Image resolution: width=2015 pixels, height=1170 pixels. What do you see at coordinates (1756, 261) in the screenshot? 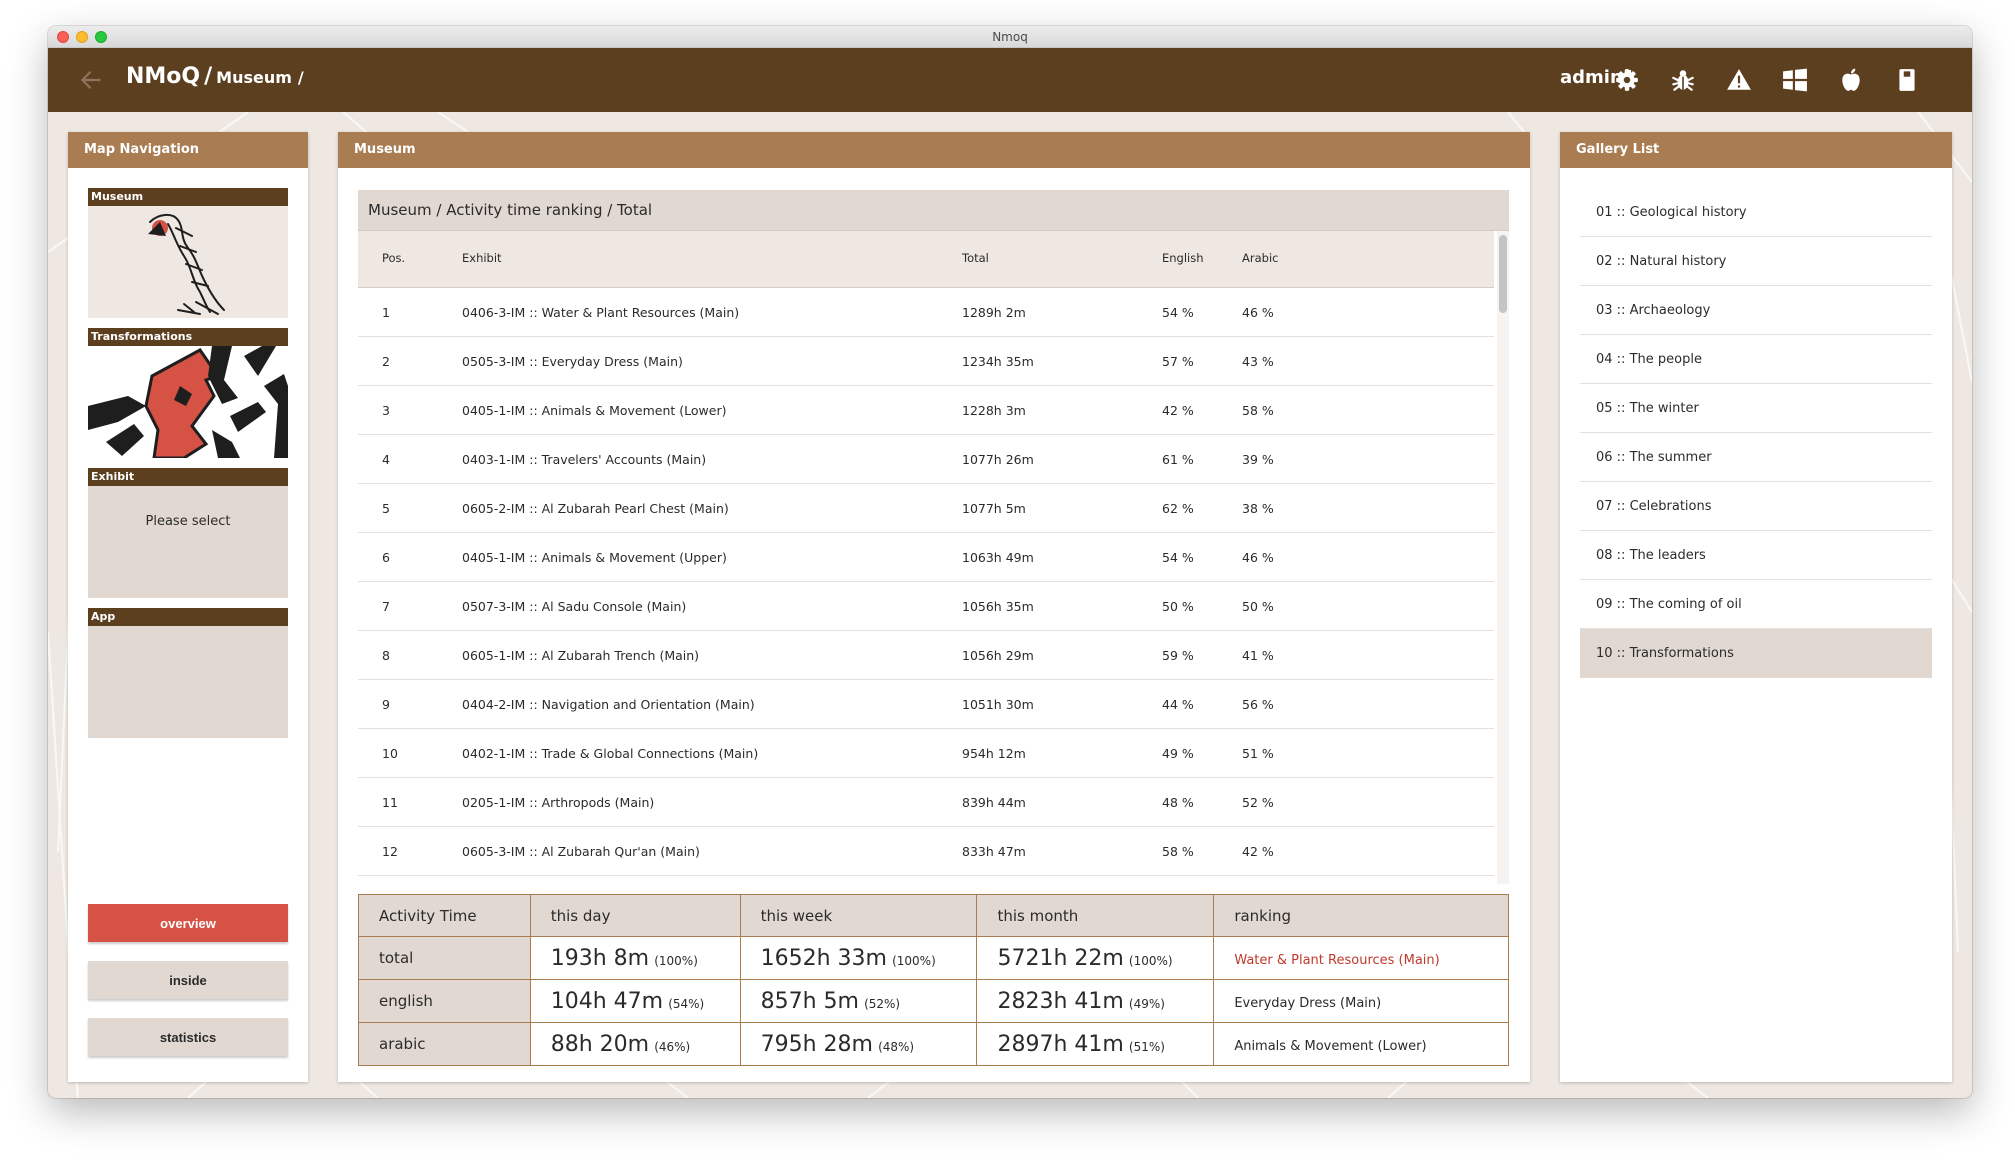
I see `gallery-item: 02 :: Natural history` at bounding box center [1756, 261].